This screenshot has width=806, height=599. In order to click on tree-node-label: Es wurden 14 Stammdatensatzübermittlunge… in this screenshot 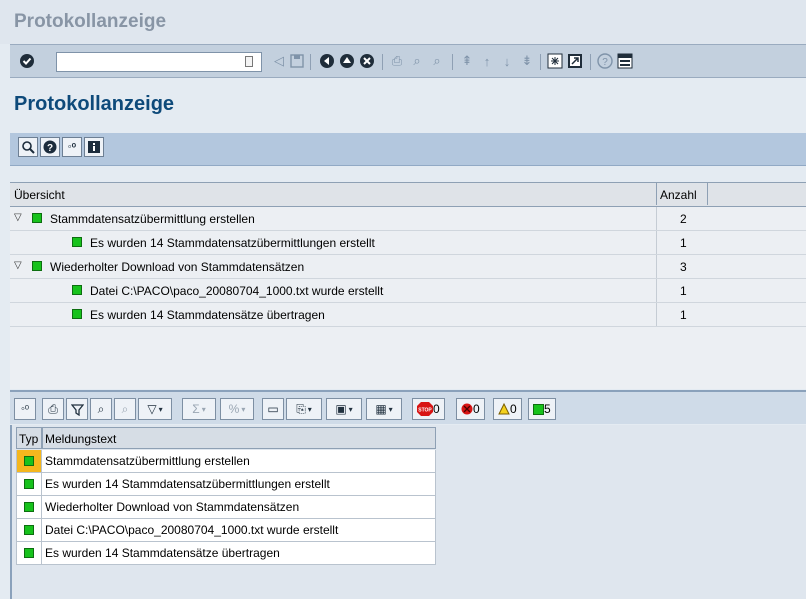, I will do `click(232, 243)`.